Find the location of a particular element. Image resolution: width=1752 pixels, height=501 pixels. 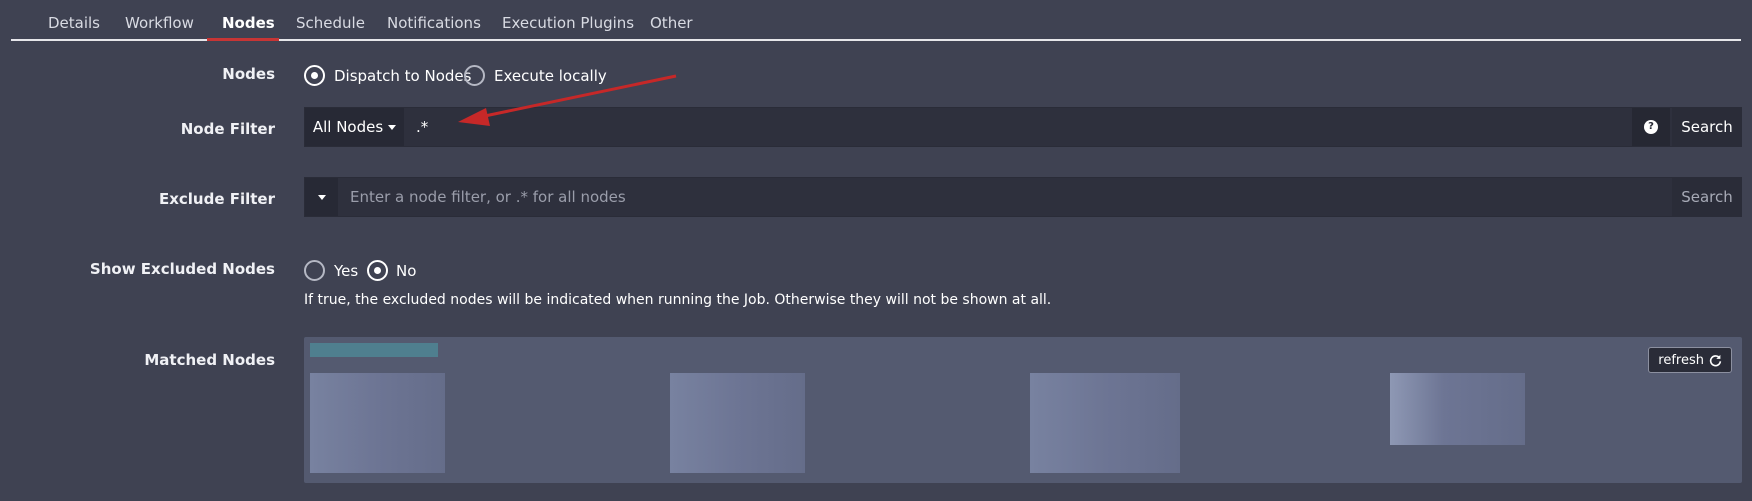

exclude-filter-input is located at coordinates (990, 197).